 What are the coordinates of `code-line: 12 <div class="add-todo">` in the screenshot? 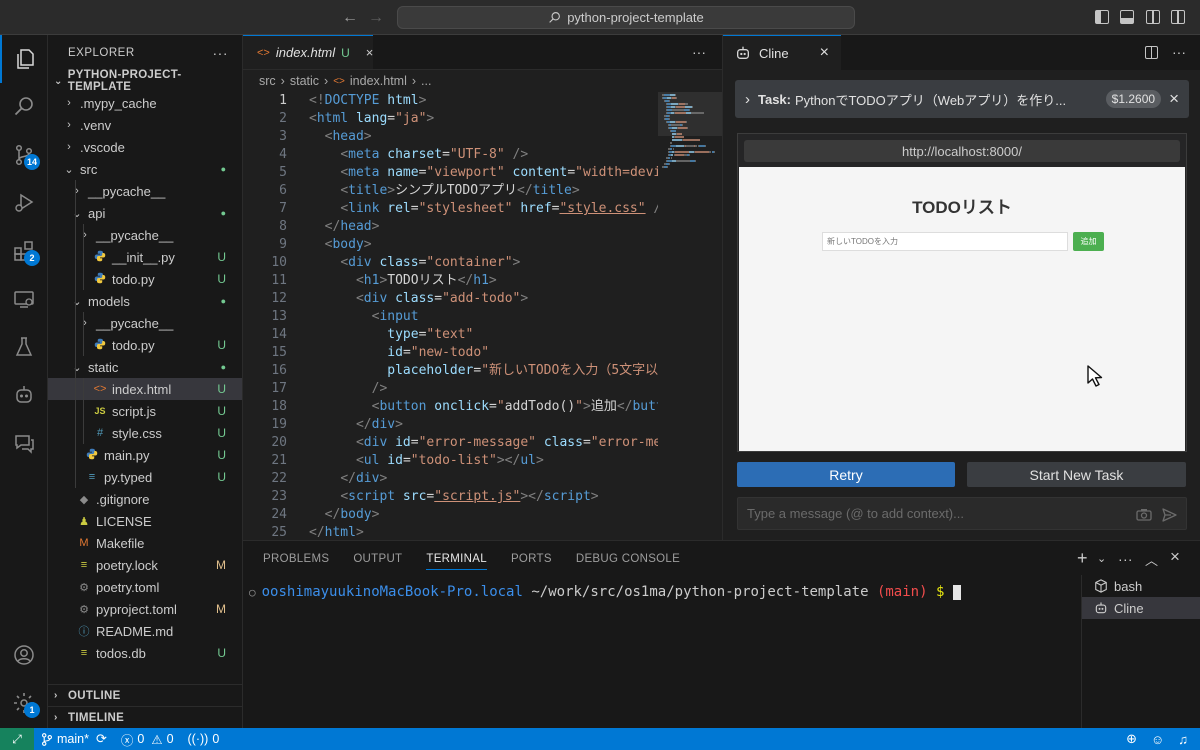 It's located at (450, 299).